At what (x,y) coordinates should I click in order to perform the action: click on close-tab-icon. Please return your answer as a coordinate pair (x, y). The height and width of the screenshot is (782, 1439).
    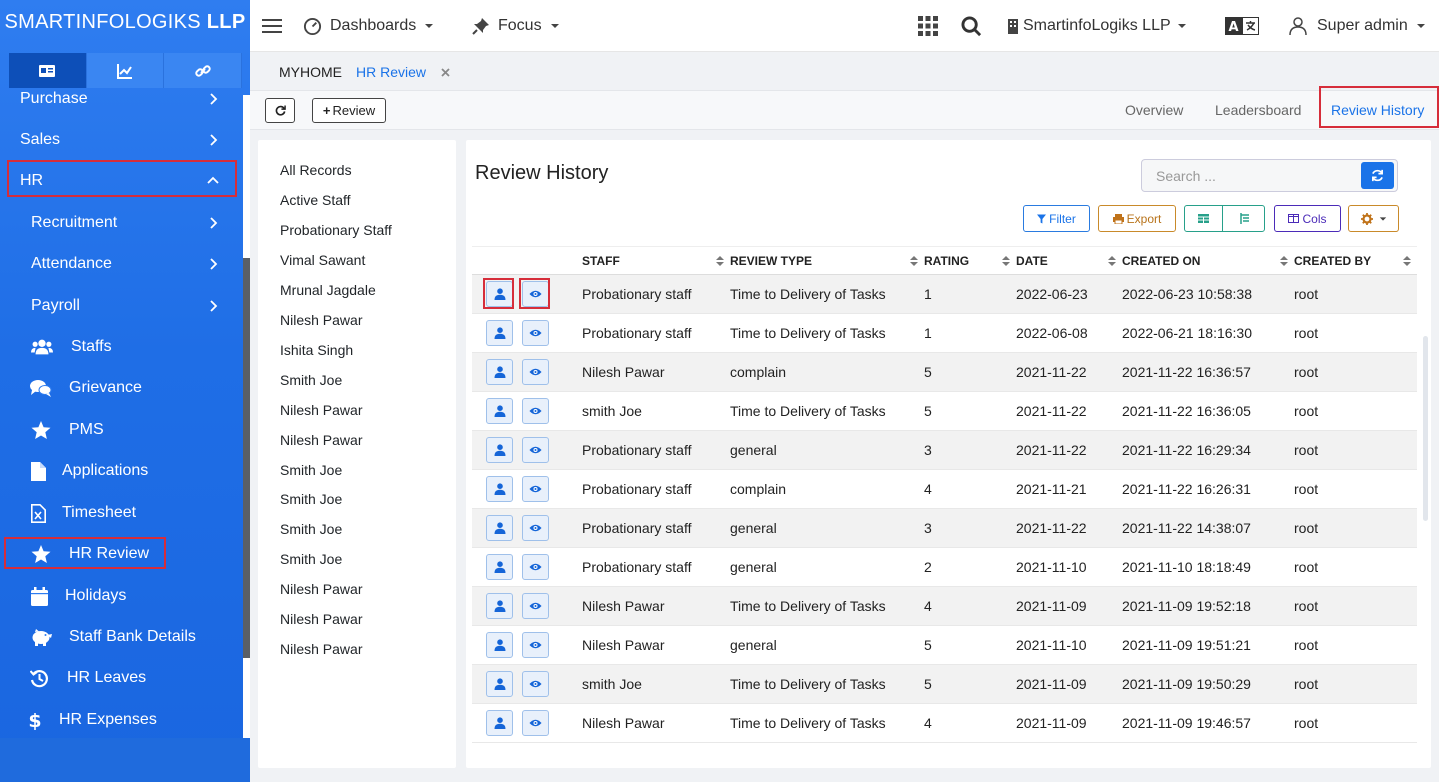
    Looking at the image, I should click on (445, 72).